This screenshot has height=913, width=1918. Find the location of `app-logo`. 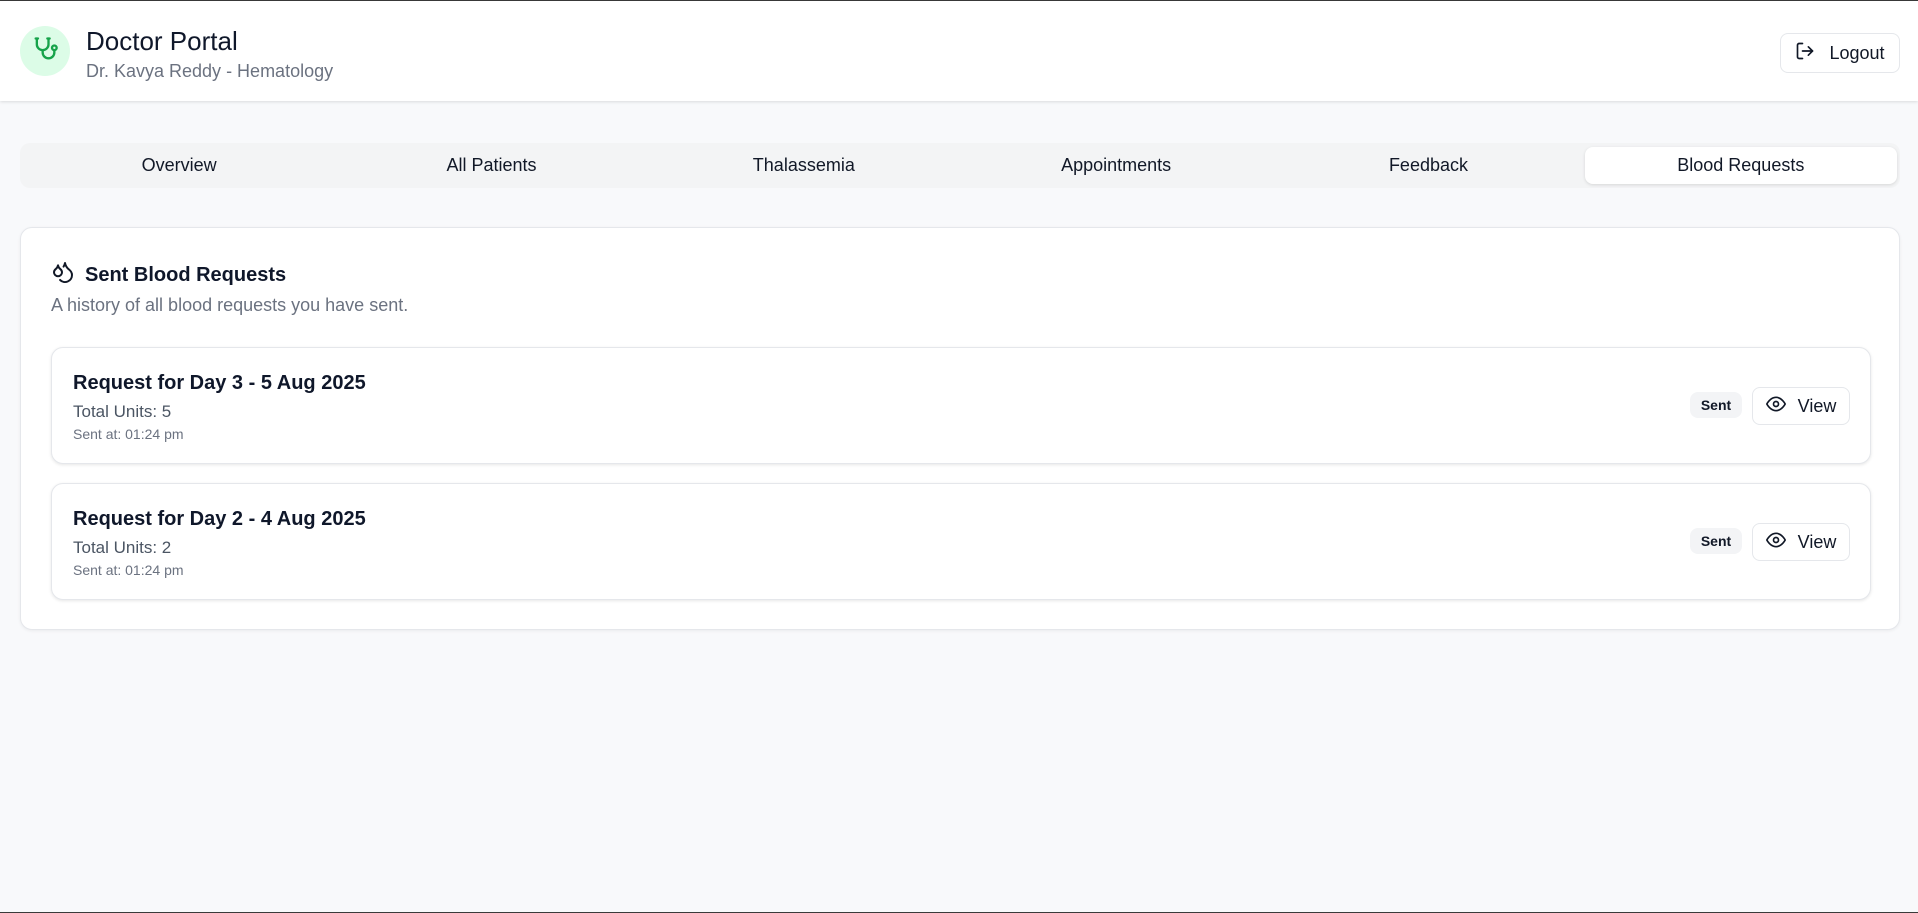

app-logo is located at coordinates (45, 51).